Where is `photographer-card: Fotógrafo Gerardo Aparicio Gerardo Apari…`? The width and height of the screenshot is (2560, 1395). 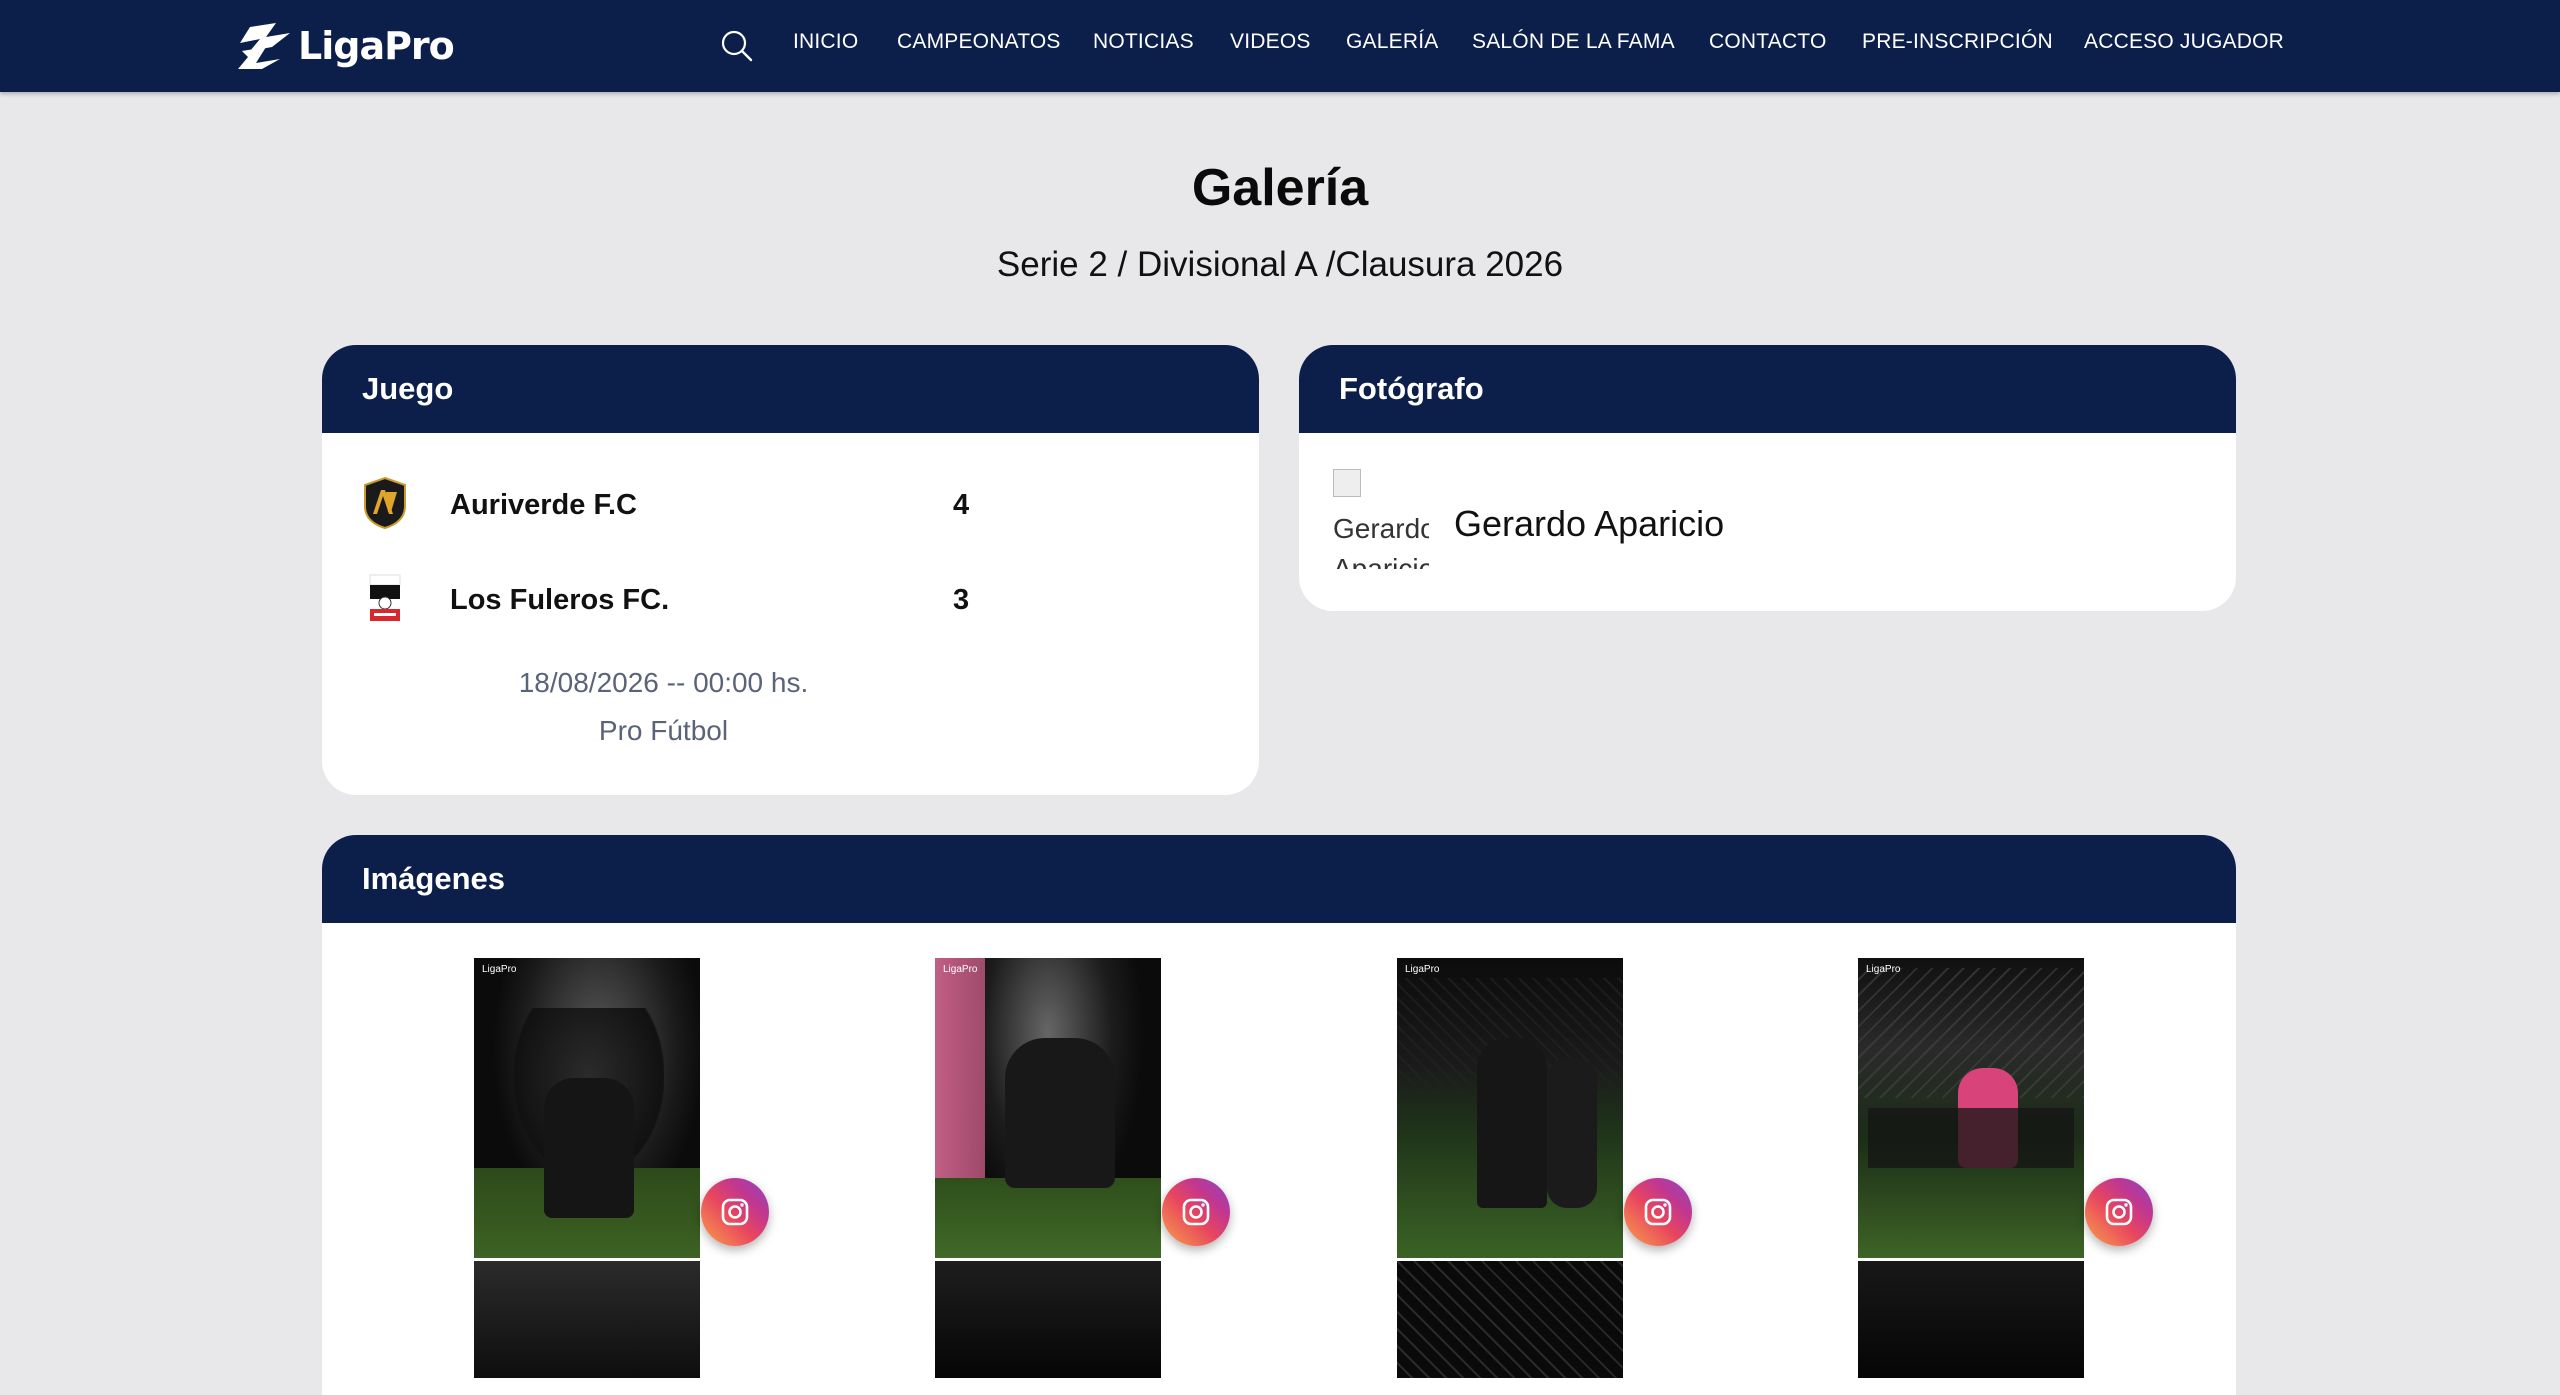 photographer-card: Fotógrafo Gerardo Aparicio Gerardo Apari… is located at coordinates (1767, 478).